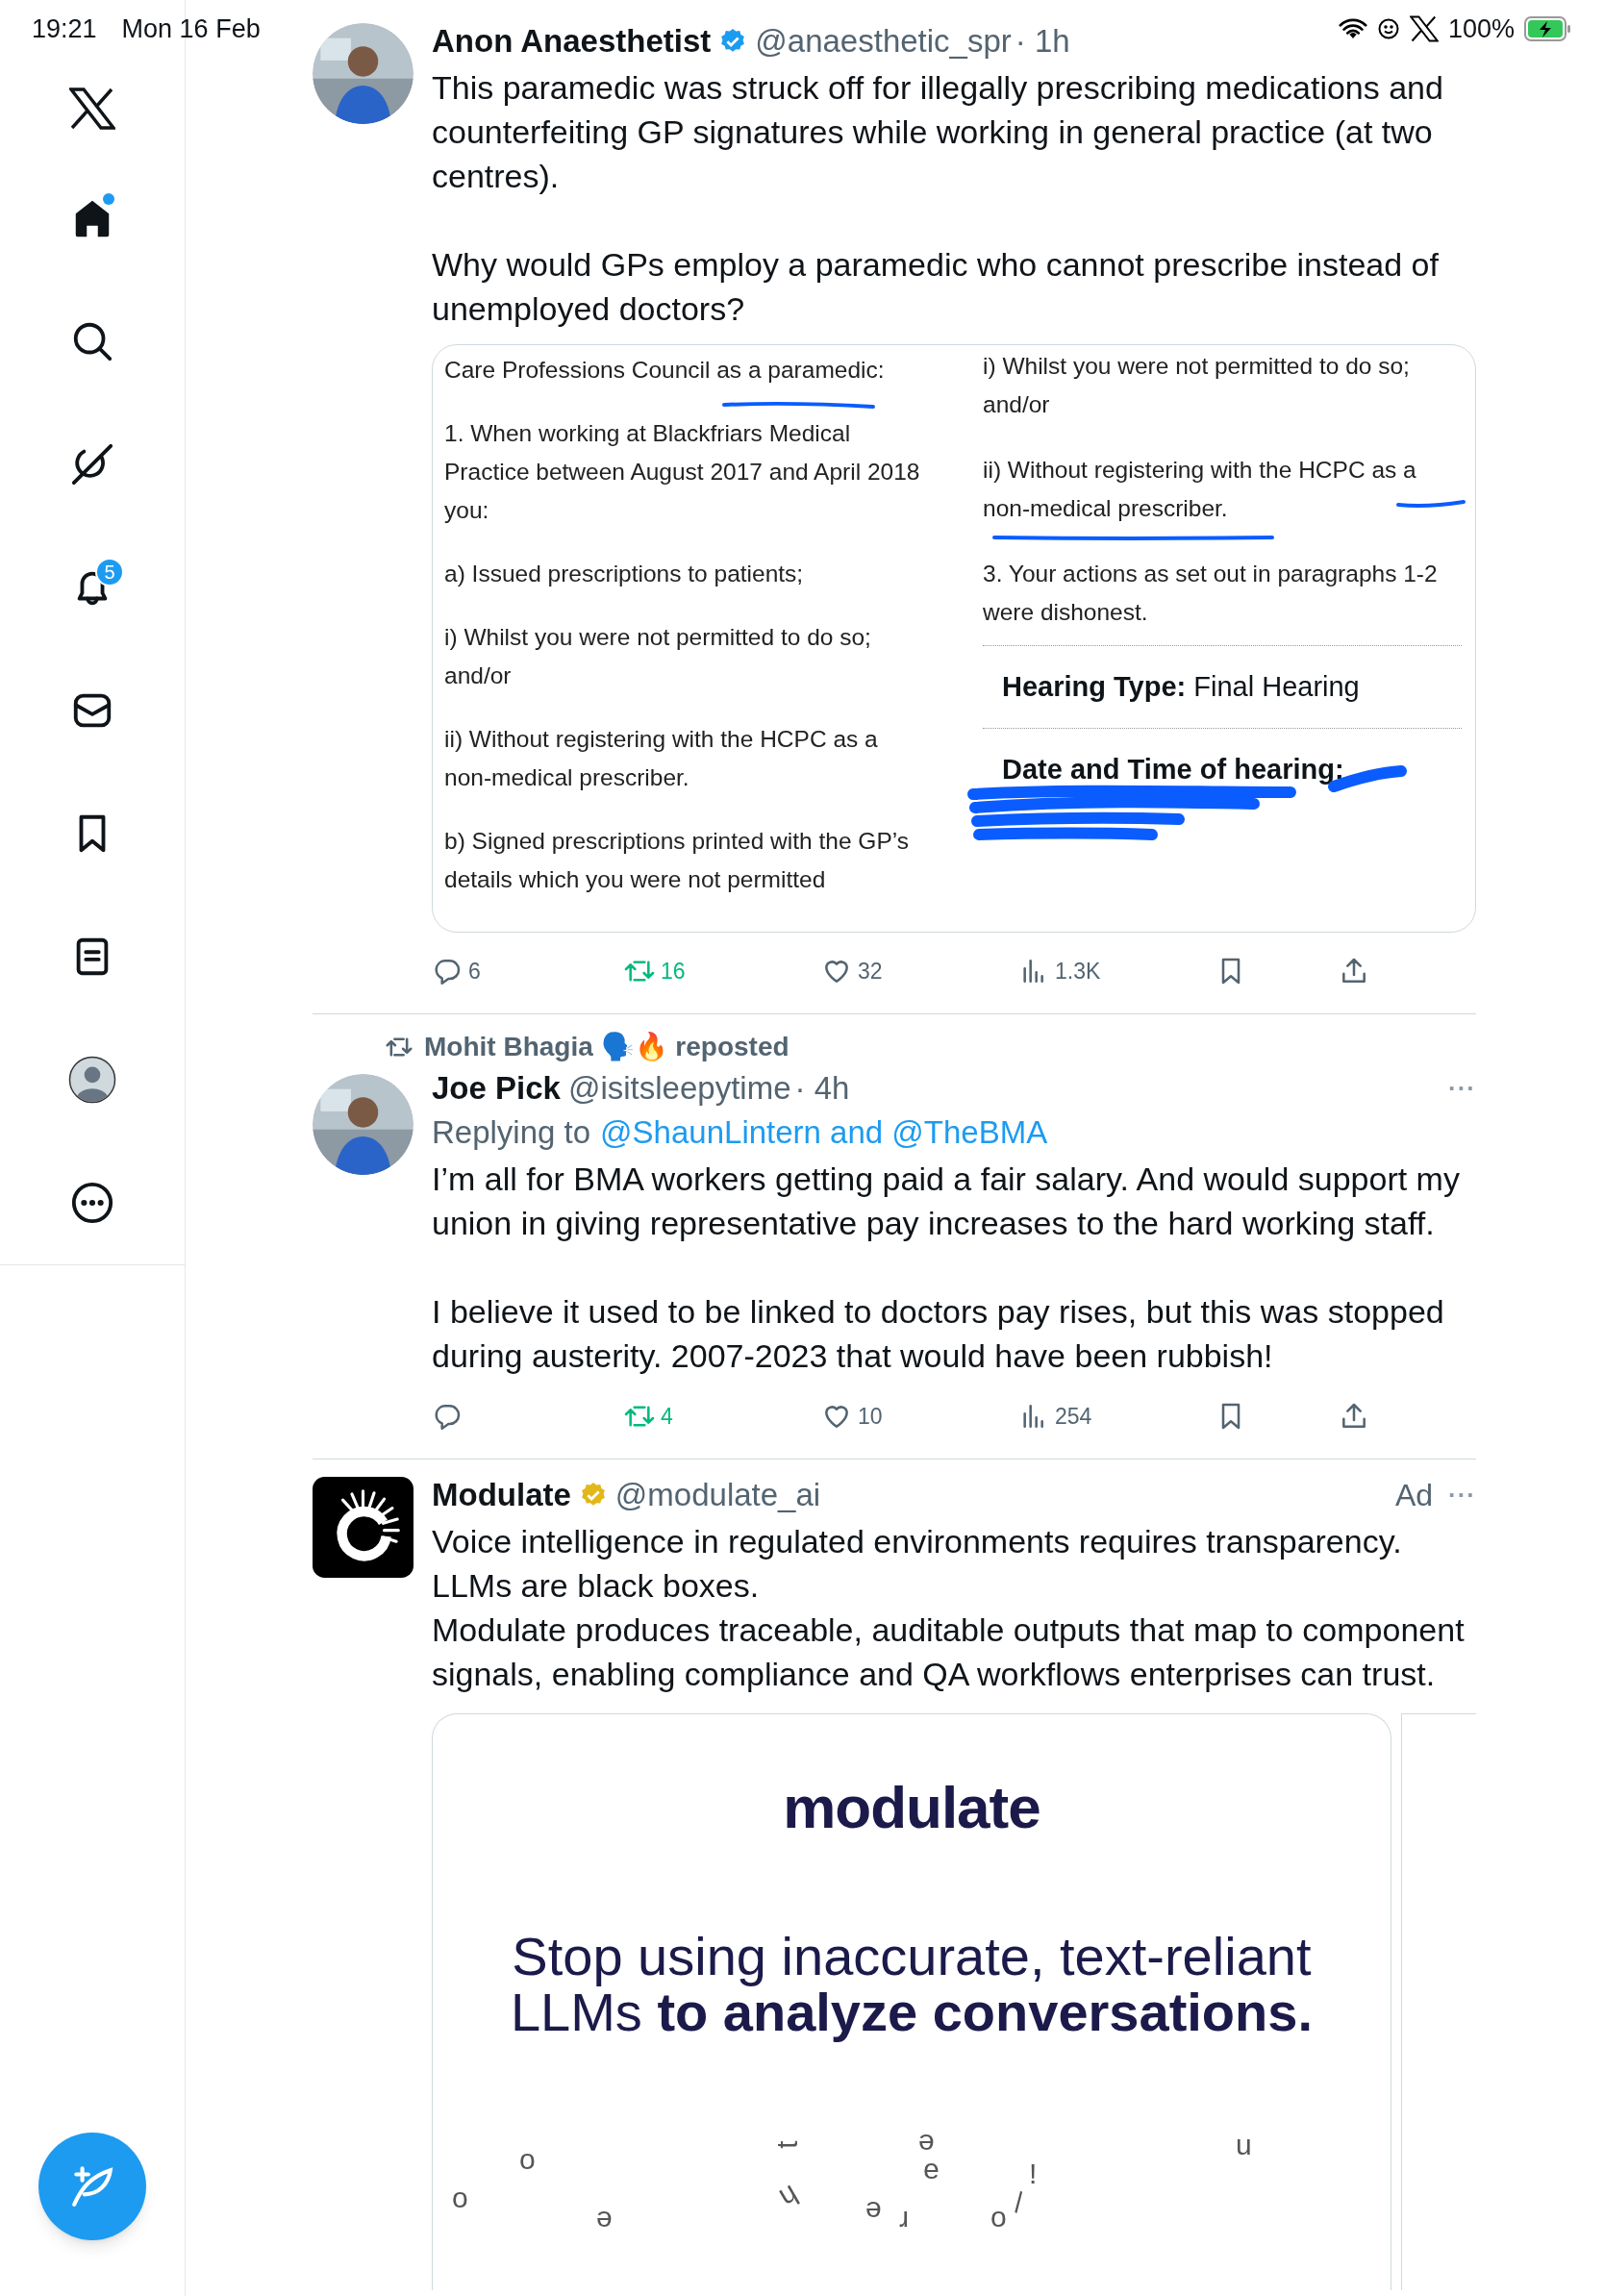 This screenshot has height=2296, width=1604. I want to click on replying-to-label: Replying to, so click(511, 1132).